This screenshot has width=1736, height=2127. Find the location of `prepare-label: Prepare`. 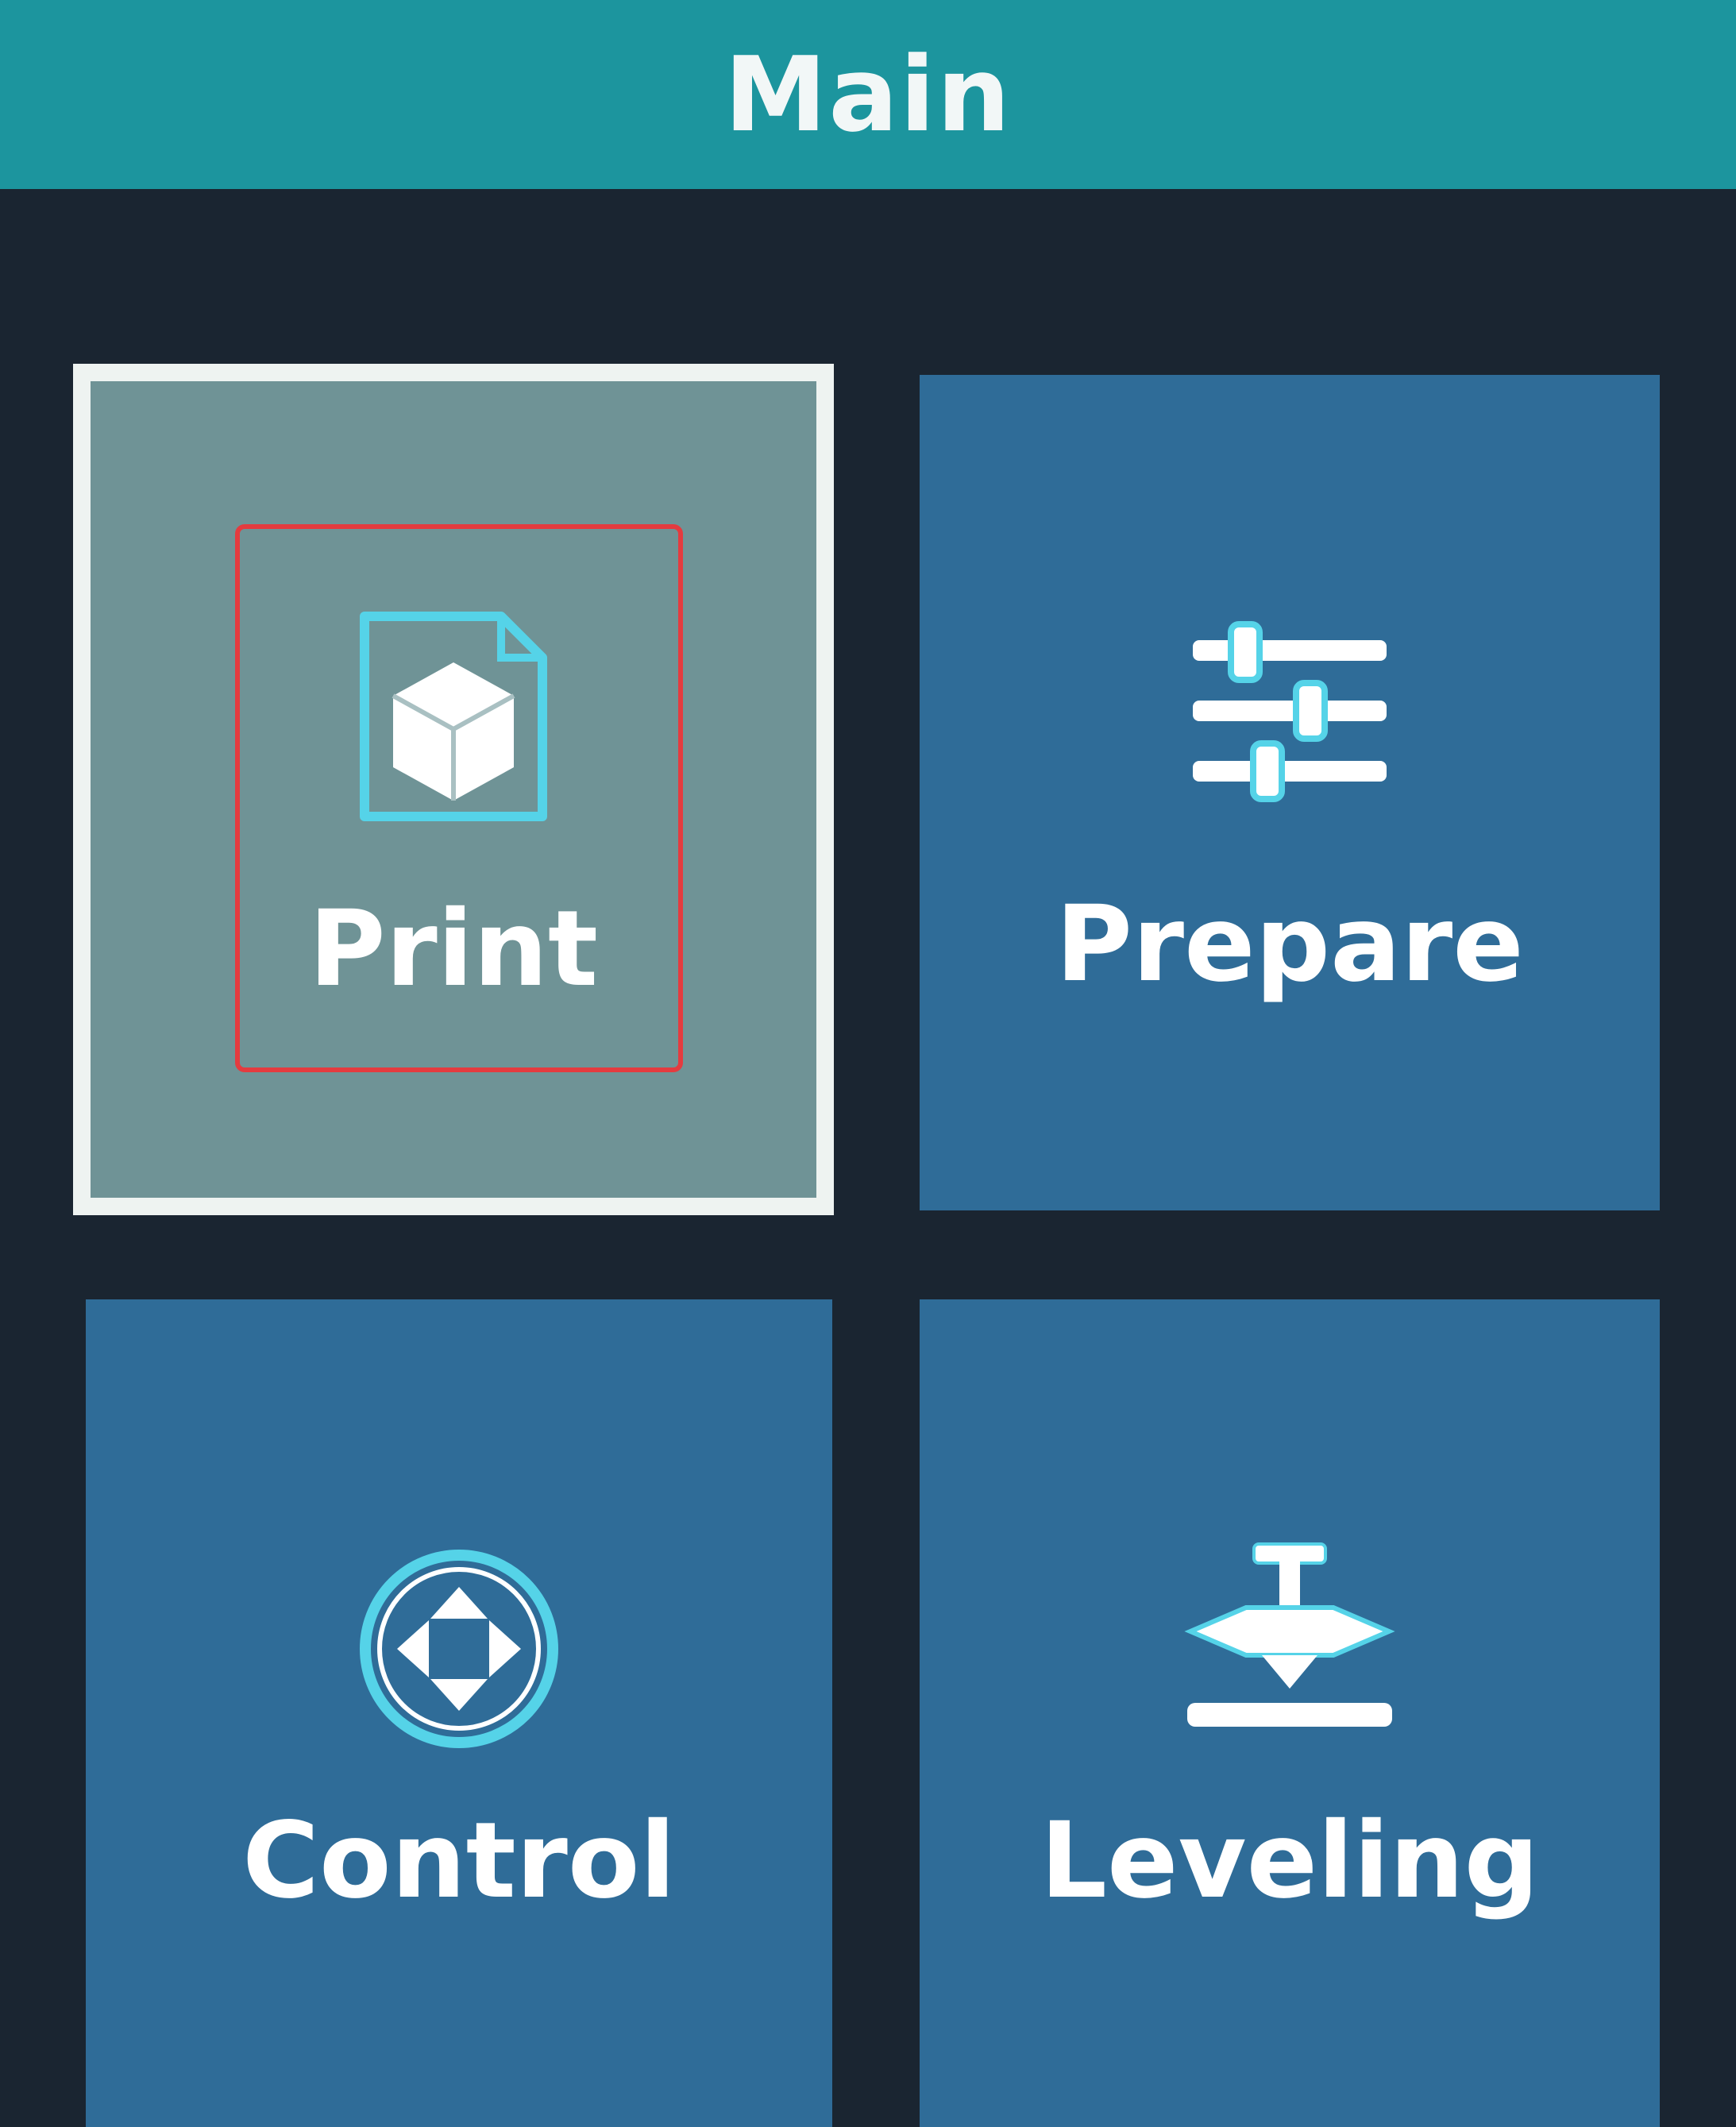

prepare-label: Prepare is located at coordinates (1289, 945).